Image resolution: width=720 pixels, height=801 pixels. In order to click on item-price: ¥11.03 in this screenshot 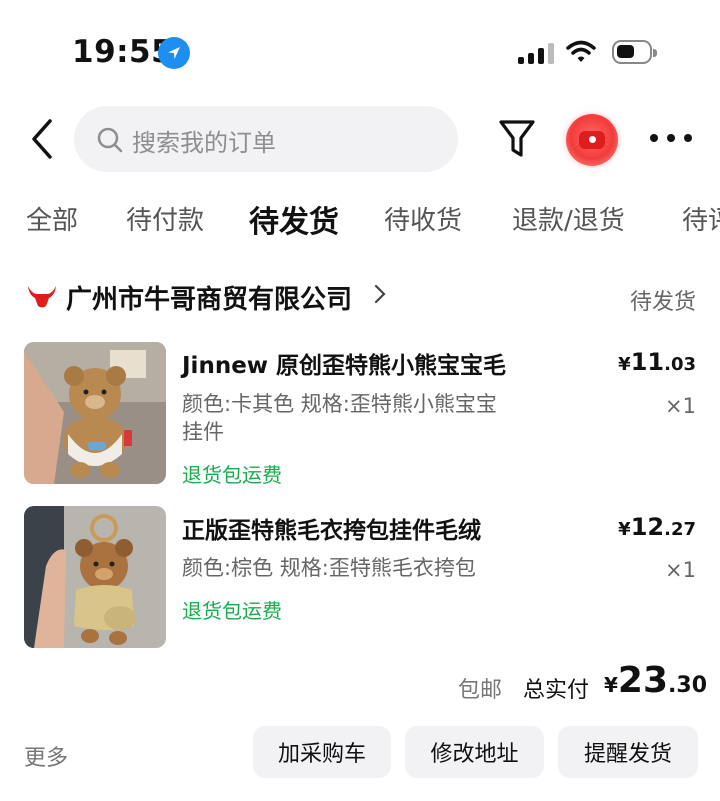, I will do `click(657, 362)`.